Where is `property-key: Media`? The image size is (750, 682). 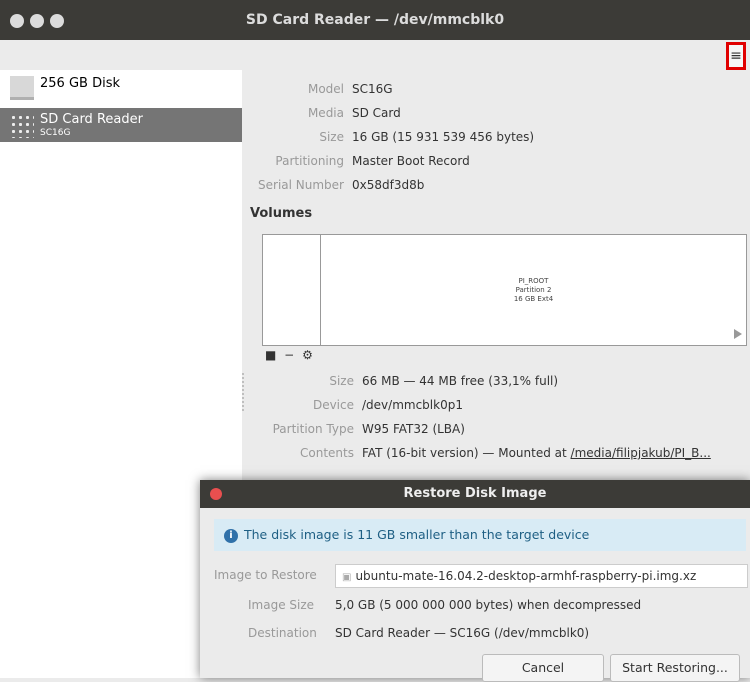
property-key: Media is located at coordinates (325, 113).